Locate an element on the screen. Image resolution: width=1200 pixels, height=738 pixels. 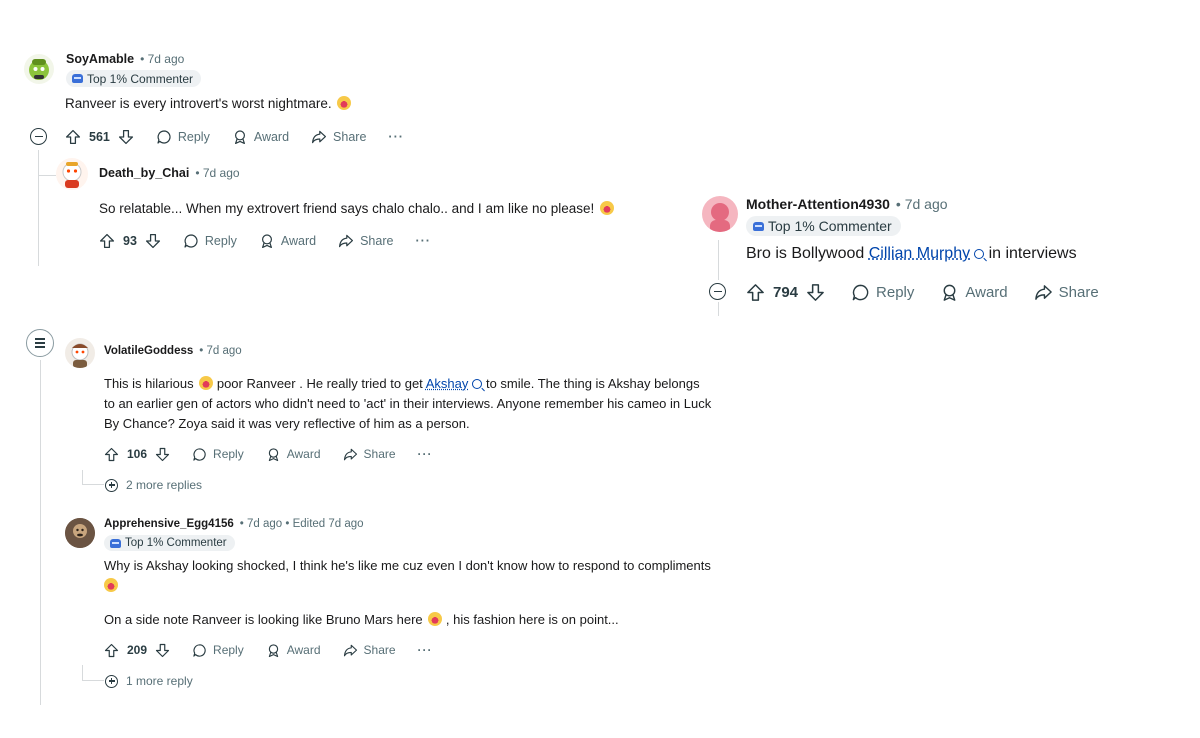
timestamp: • 7d ago • Edited 7d ago is located at coordinates (301, 524).